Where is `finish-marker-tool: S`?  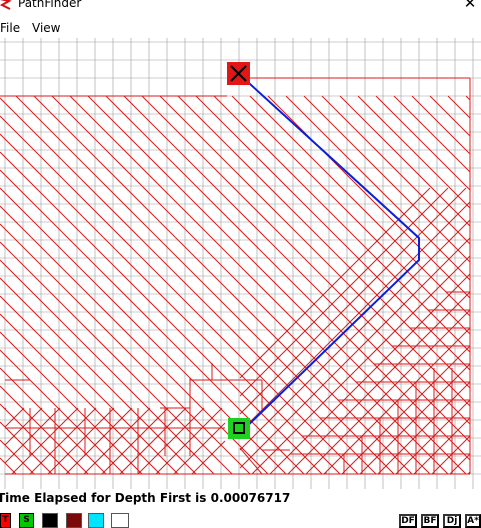 finish-marker-tool: S is located at coordinates (26, 520).